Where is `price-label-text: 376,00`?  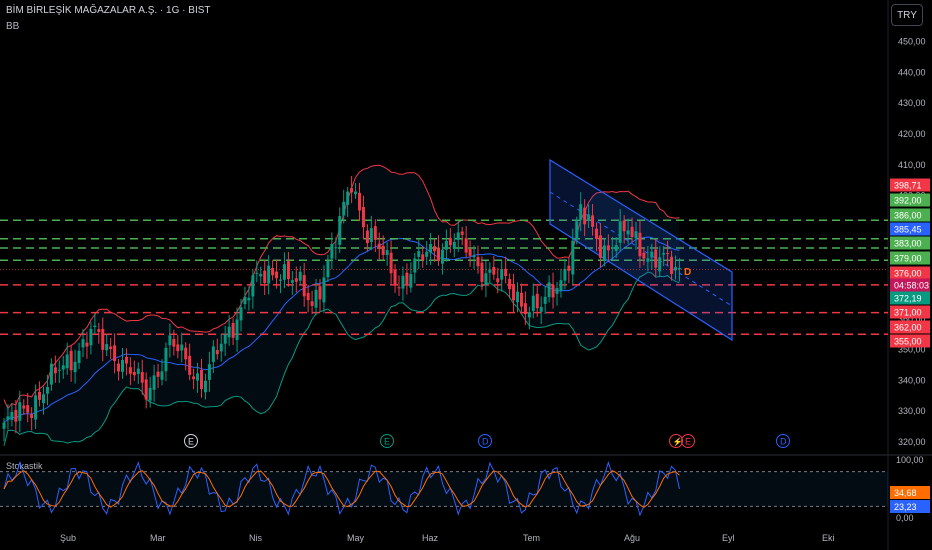
price-label-text: 376,00 is located at coordinates (908, 274).